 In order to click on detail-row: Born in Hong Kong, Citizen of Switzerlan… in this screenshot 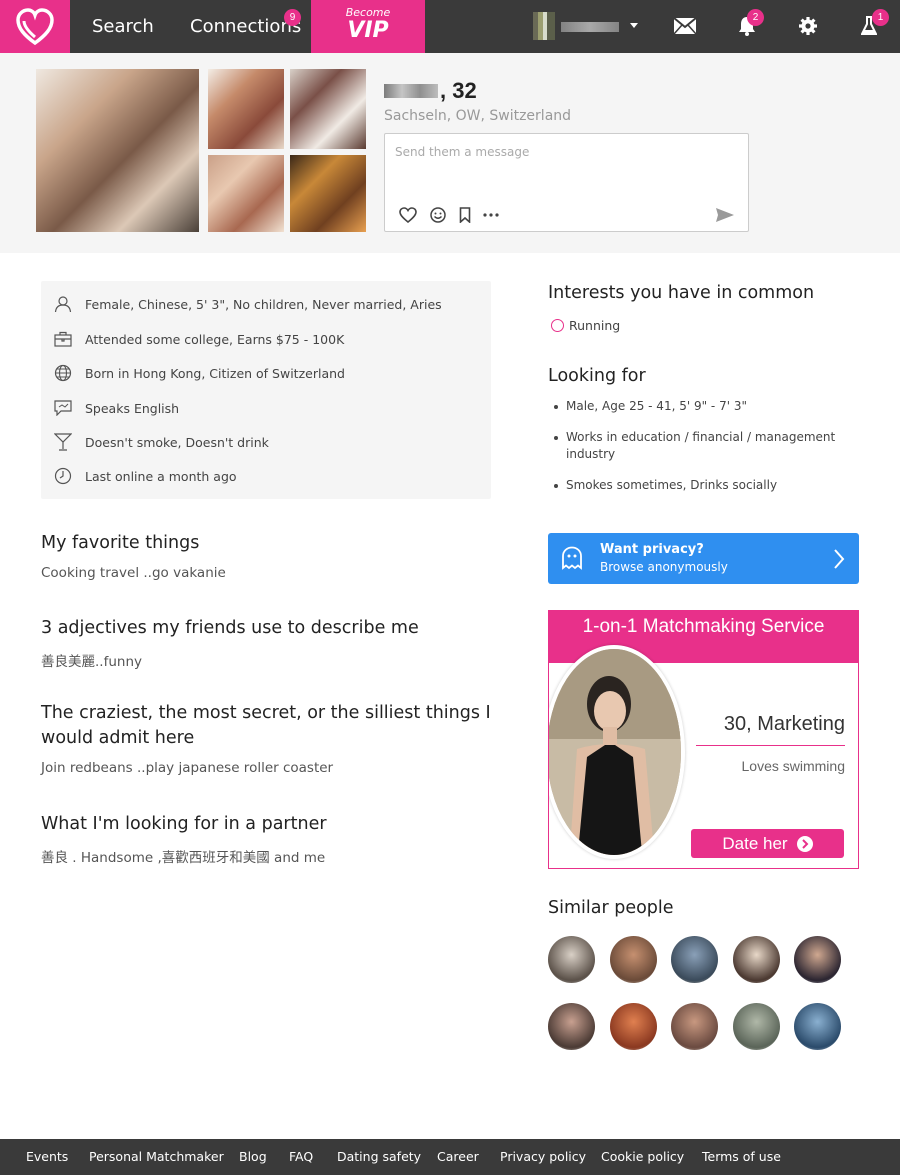, I will do `click(199, 373)`.